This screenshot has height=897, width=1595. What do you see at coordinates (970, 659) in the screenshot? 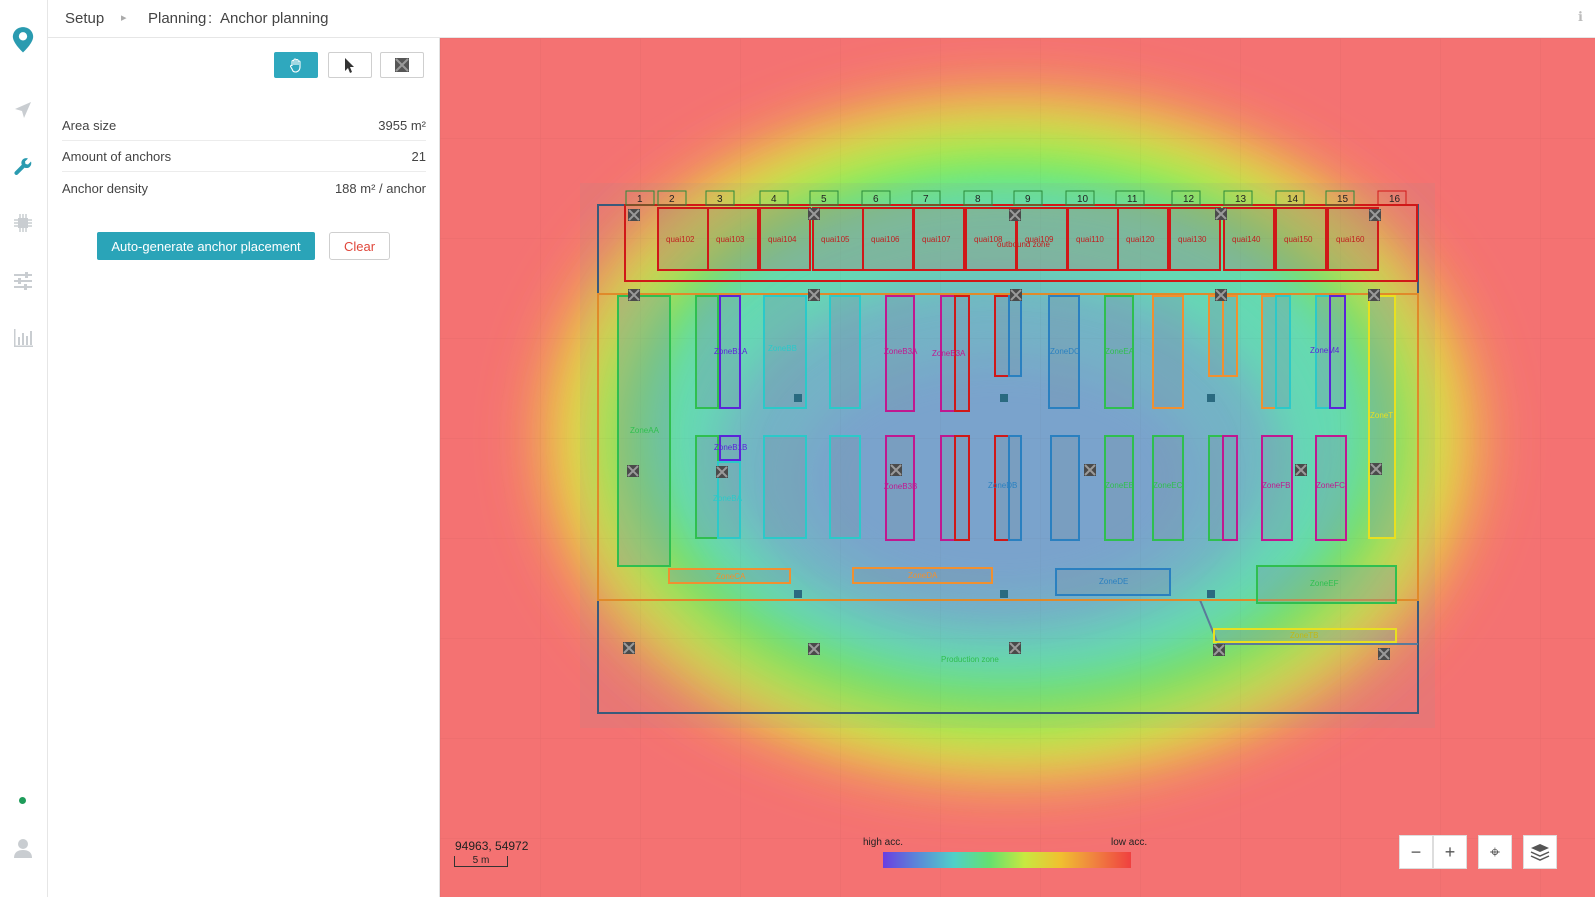
I see `svg-text: Production zone` at bounding box center [970, 659].